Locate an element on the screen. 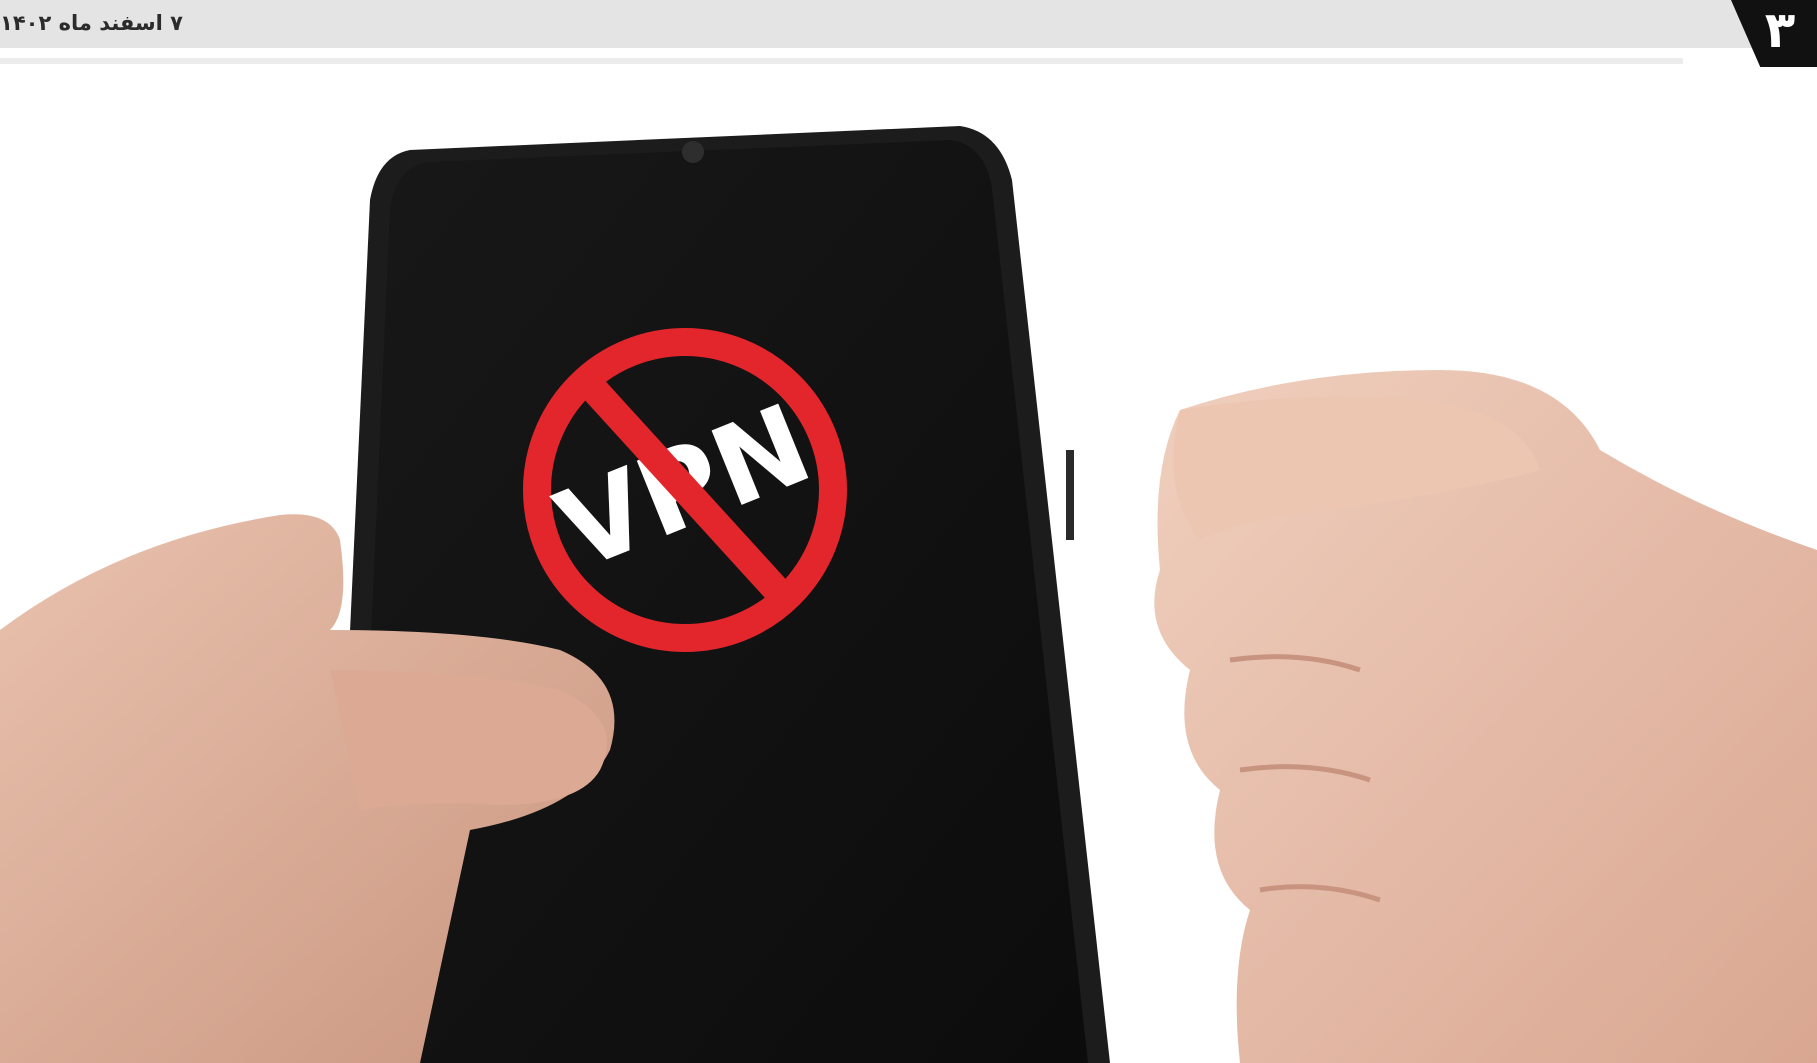  header-bar is located at coordinates (908, 24).